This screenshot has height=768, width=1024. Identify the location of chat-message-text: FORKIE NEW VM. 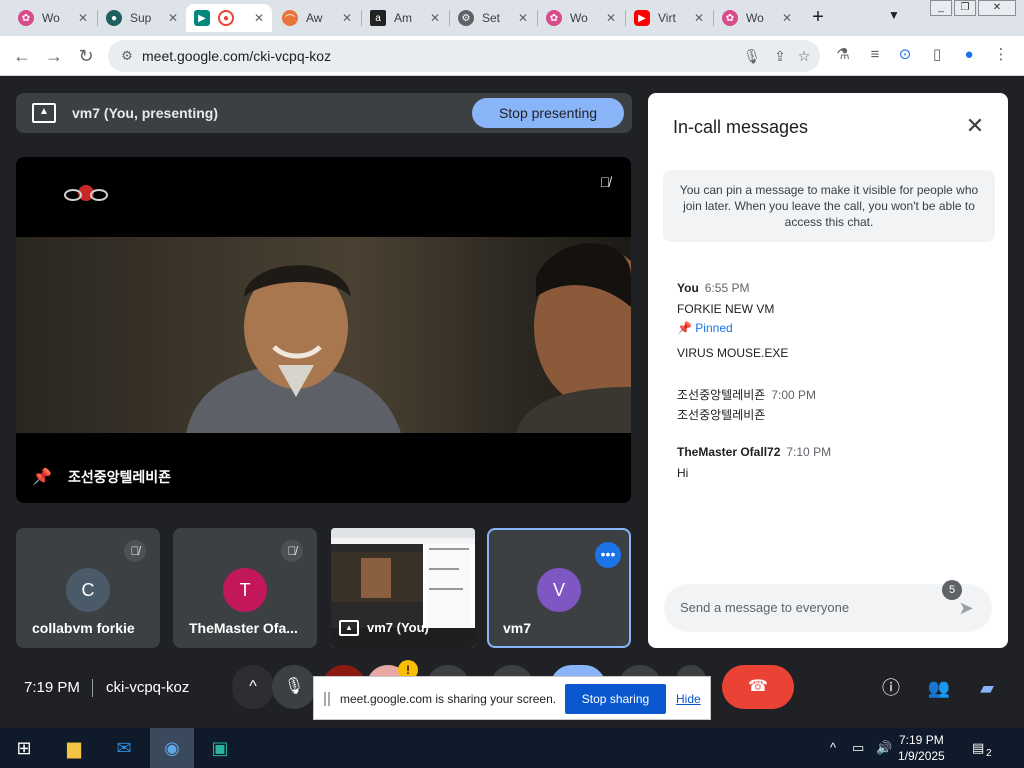
(726, 309).